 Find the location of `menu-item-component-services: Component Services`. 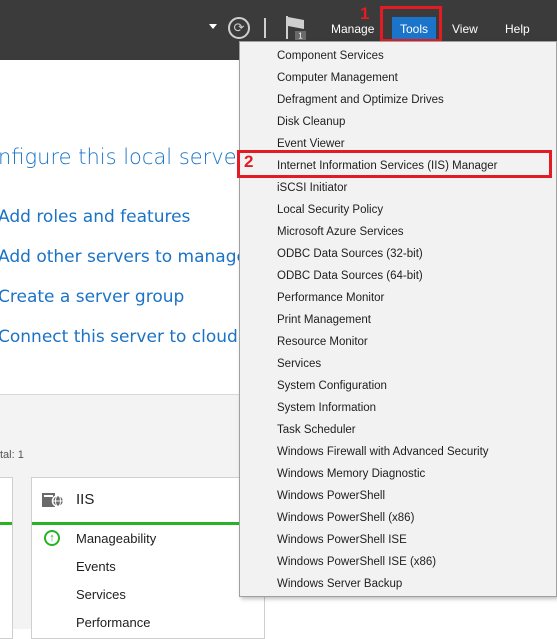

menu-item-component-services: Component Services is located at coordinates (330, 56).